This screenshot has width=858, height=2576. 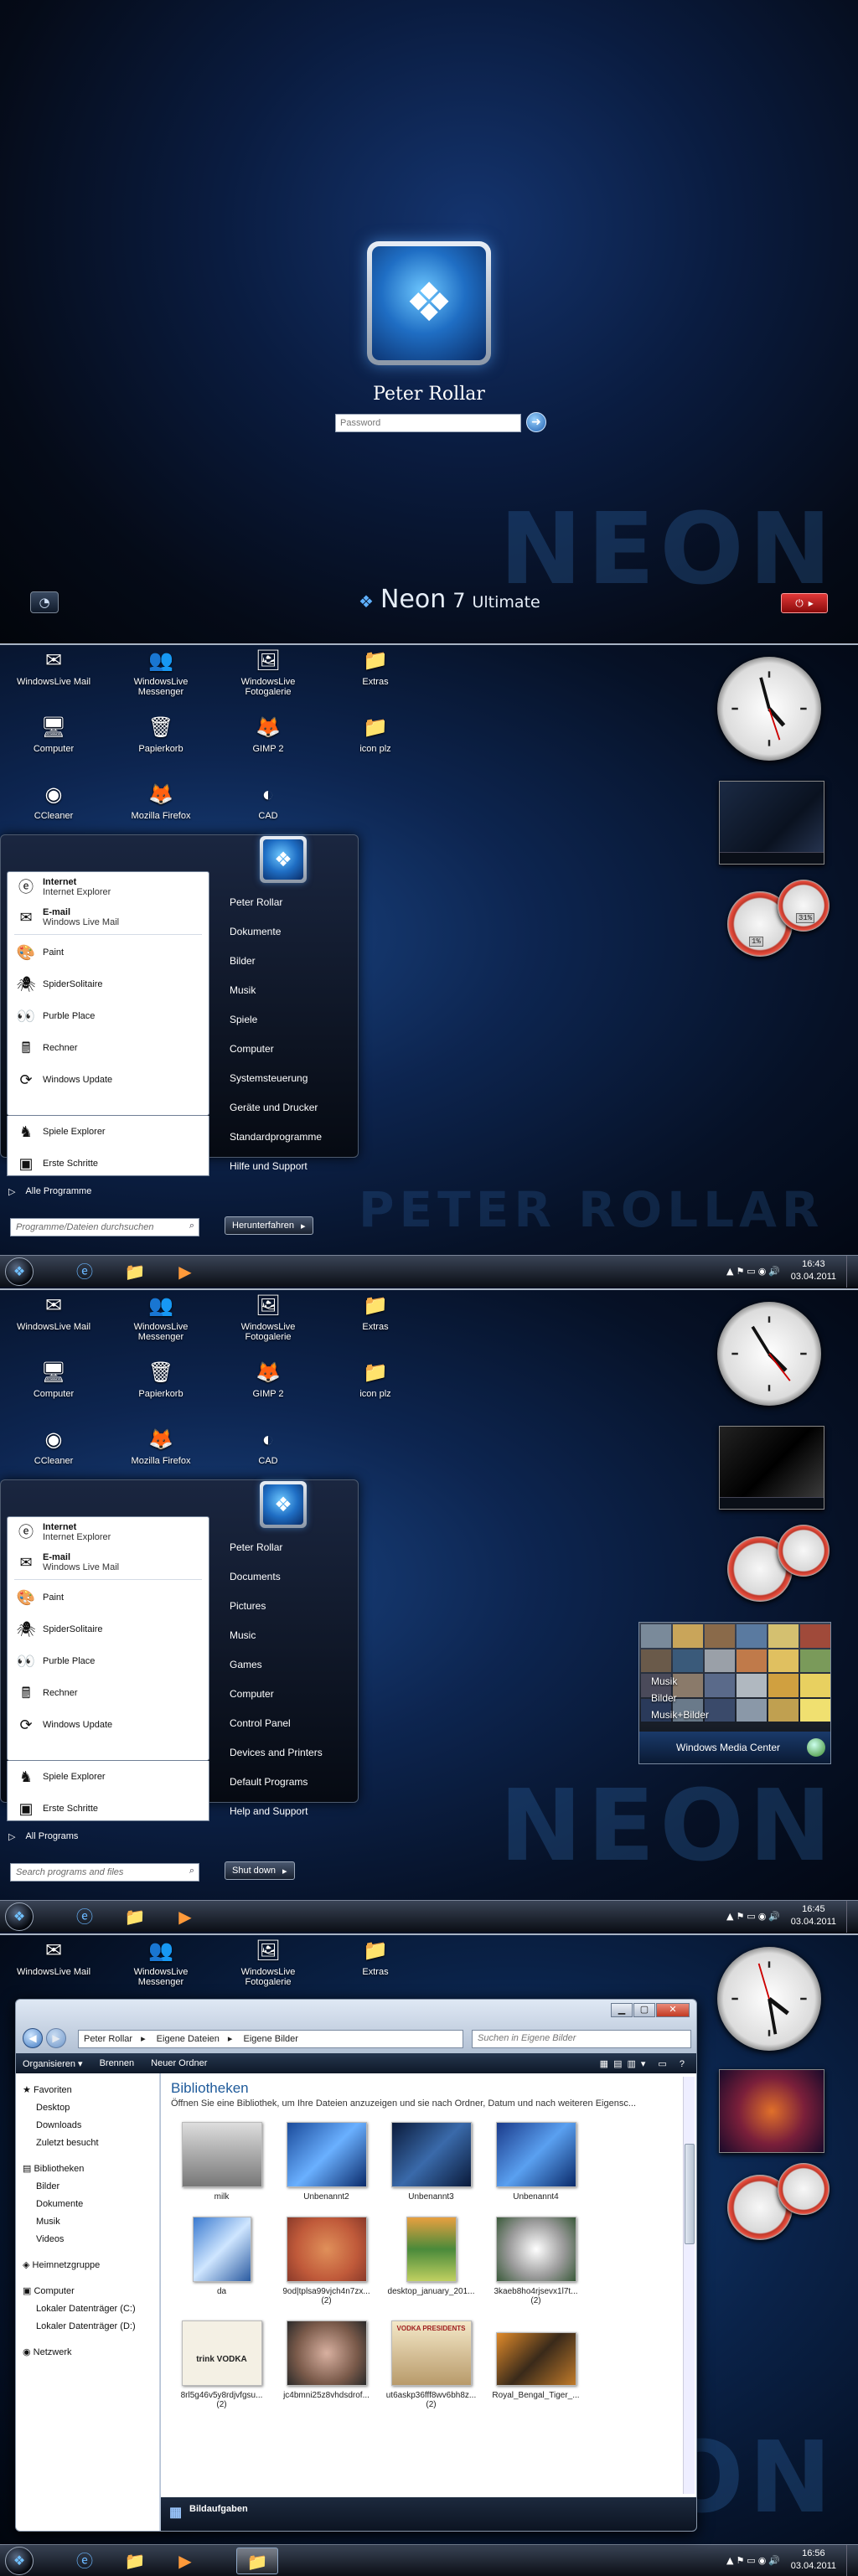 What do you see at coordinates (289, 1166) in the screenshot?
I see `place-help: Hilfe und Support` at bounding box center [289, 1166].